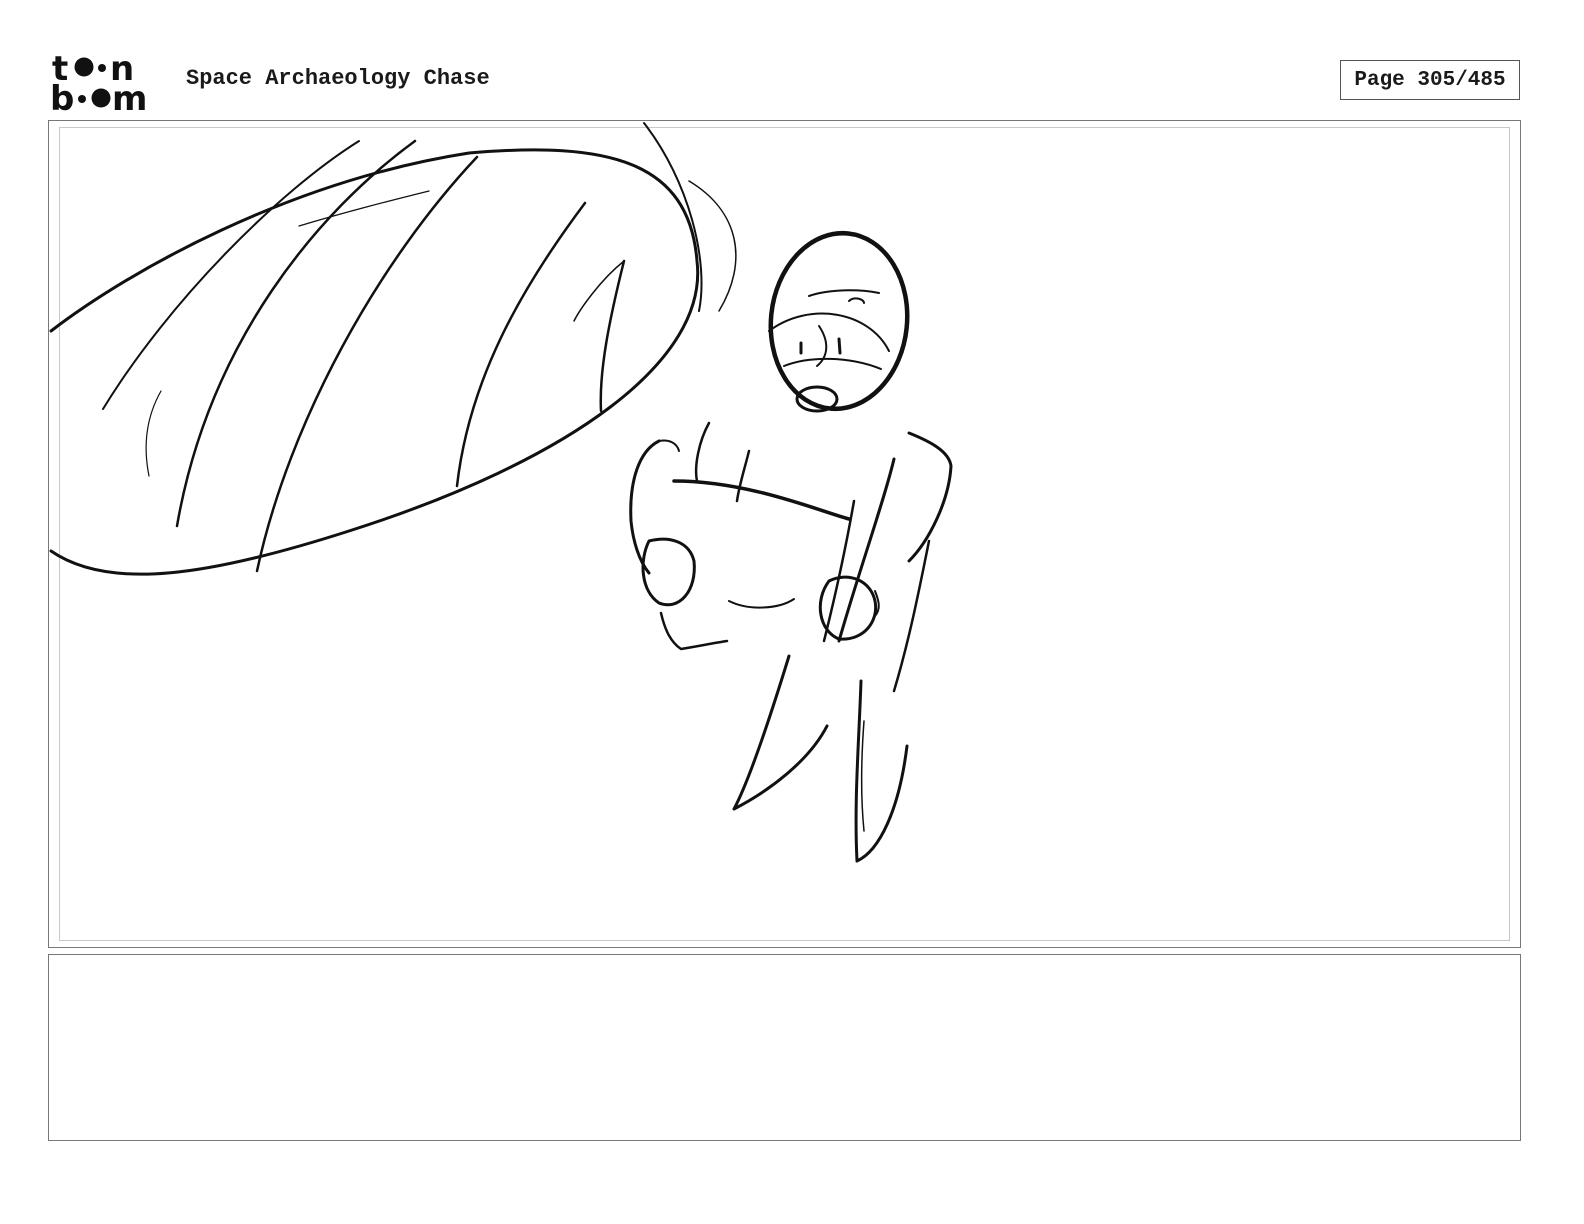 This screenshot has height=1224, width=1584. Describe the element at coordinates (784, 1047) in the screenshot. I see `panel-caption-box` at that location.